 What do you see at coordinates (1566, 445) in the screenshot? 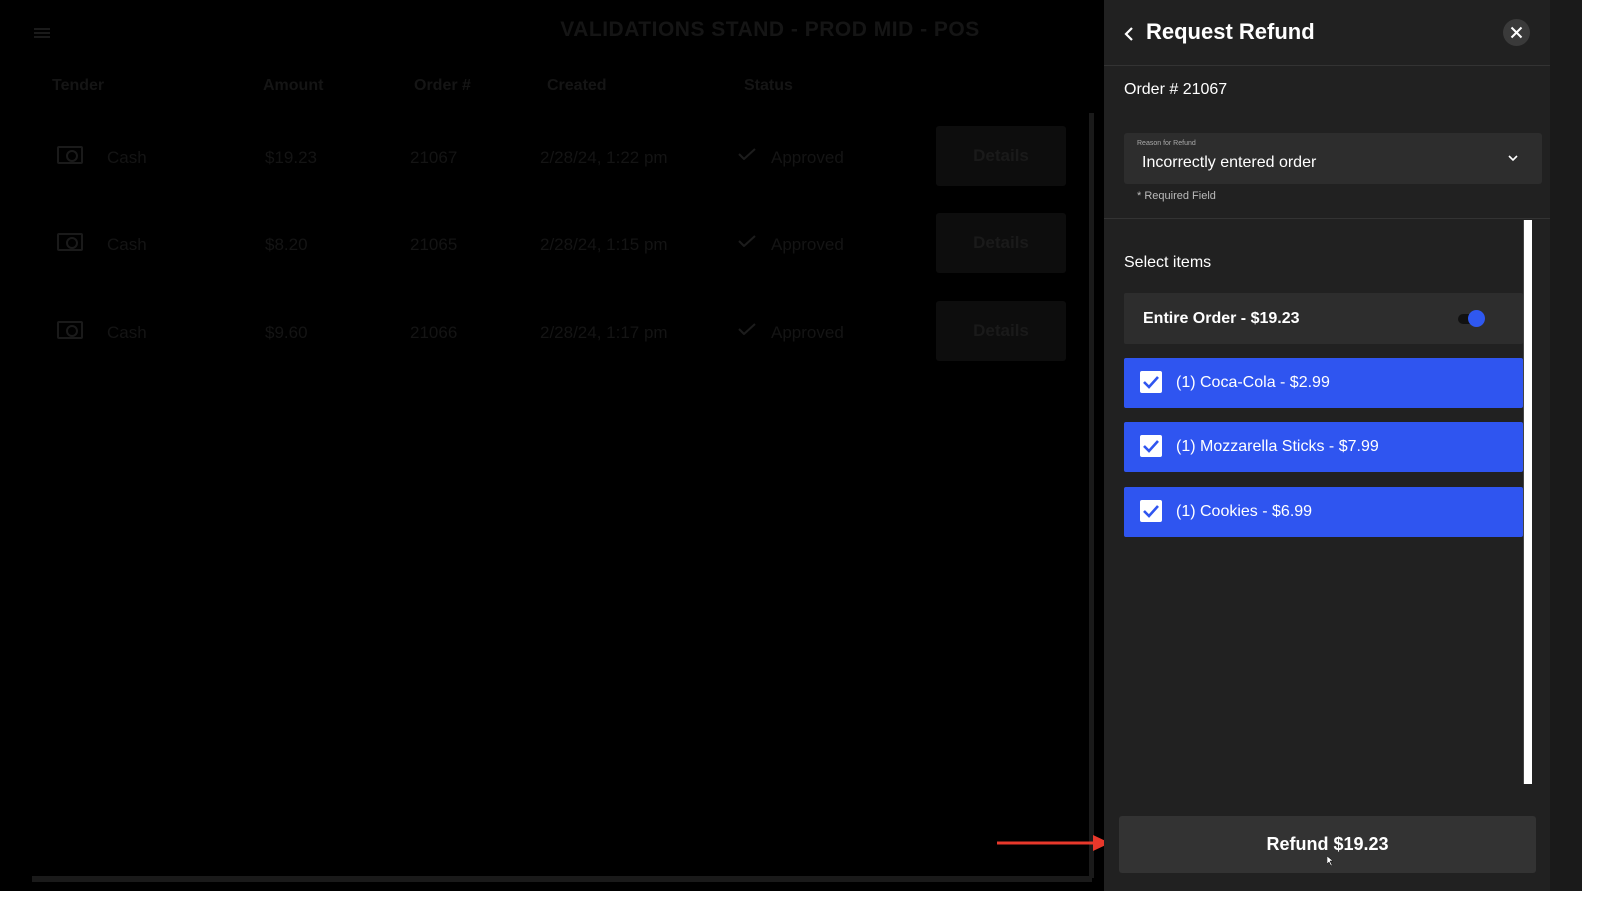
I see `panel-edge` at bounding box center [1566, 445].